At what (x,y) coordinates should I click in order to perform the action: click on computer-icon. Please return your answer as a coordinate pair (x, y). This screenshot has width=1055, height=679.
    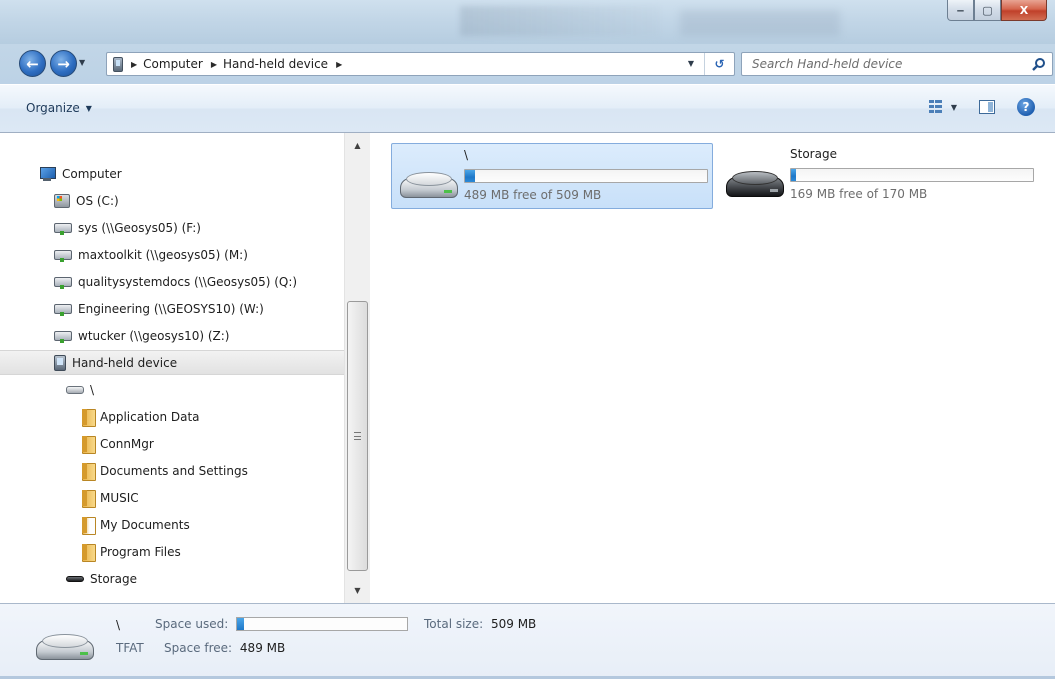
    Looking at the image, I should click on (47, 173).